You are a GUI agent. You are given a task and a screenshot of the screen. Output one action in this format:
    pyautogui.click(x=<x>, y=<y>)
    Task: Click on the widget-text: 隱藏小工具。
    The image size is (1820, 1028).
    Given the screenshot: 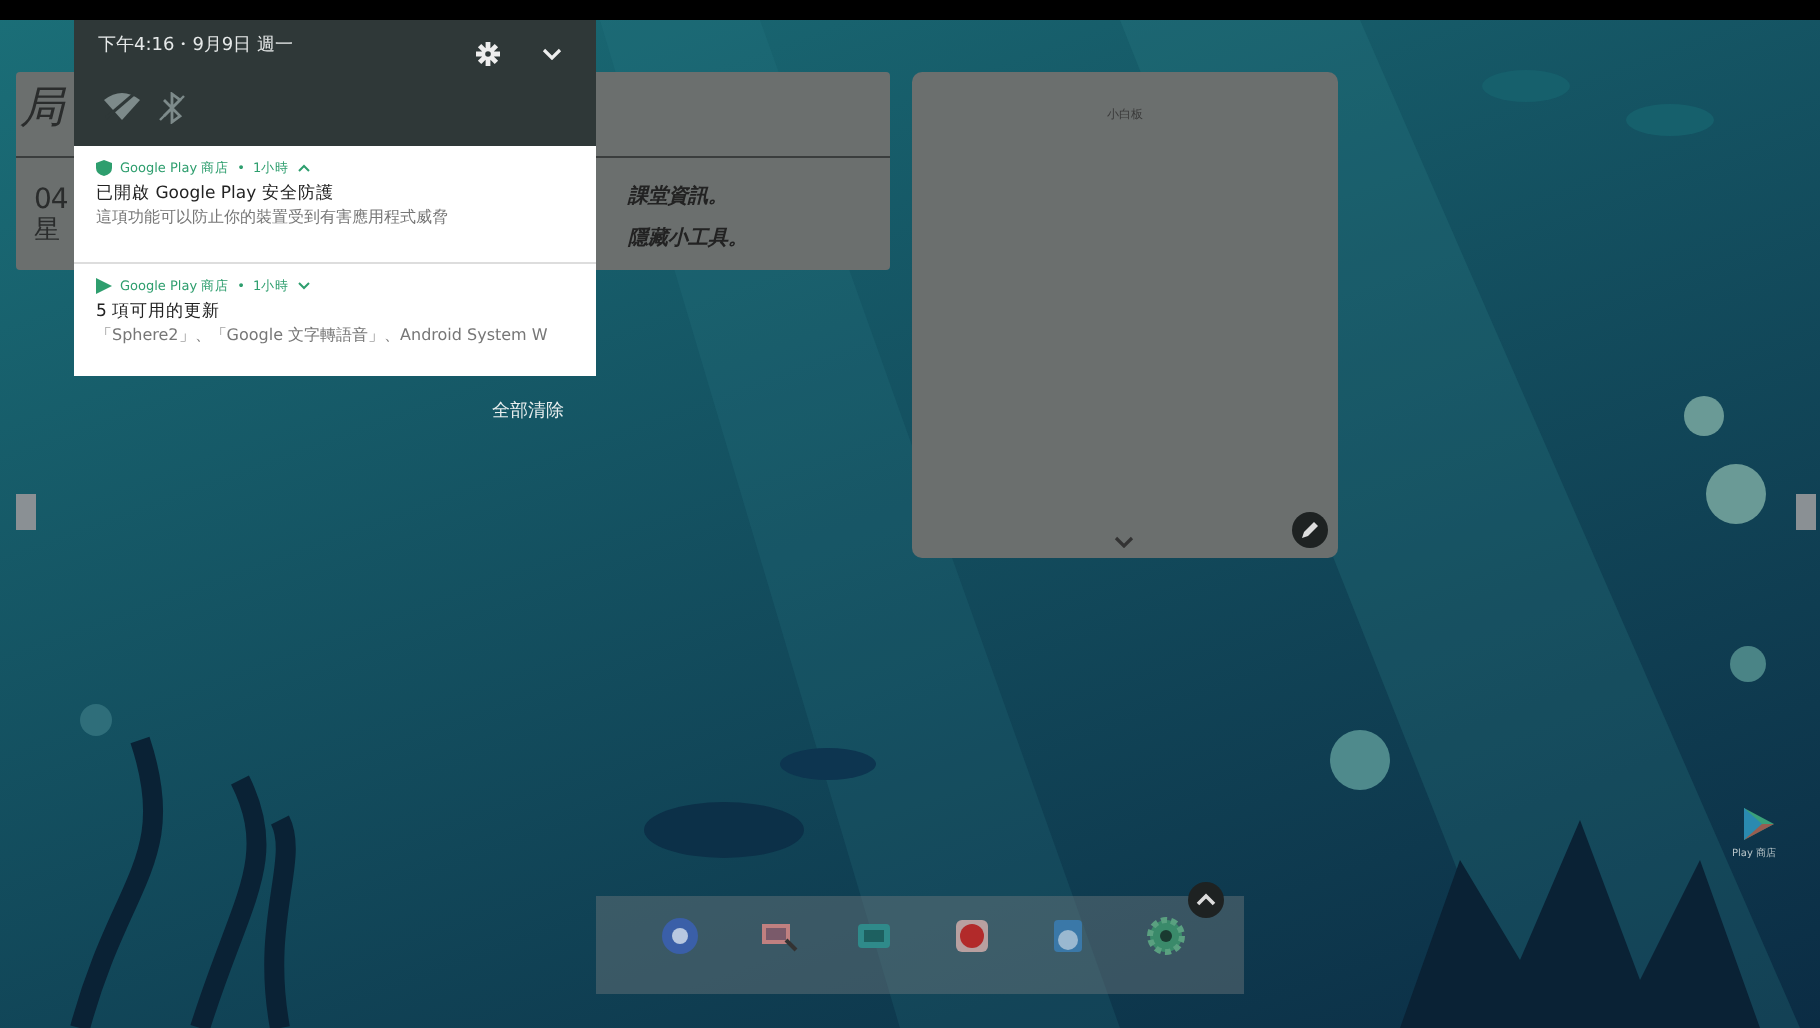 What is the action you would take?
    pyautogui.click(x=688, y=239)
    